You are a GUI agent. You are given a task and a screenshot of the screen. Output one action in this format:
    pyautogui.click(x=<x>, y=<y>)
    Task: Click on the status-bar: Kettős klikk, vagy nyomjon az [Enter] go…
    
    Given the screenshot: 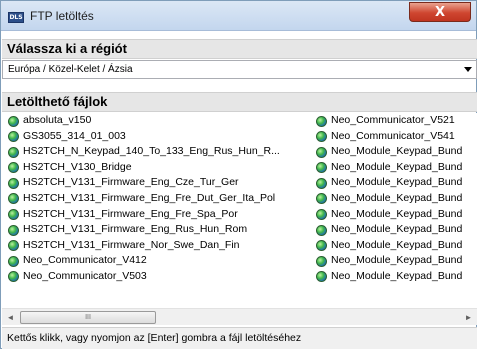 What is the action you would take?
    pyautogui.click(x=239, y=338)
    